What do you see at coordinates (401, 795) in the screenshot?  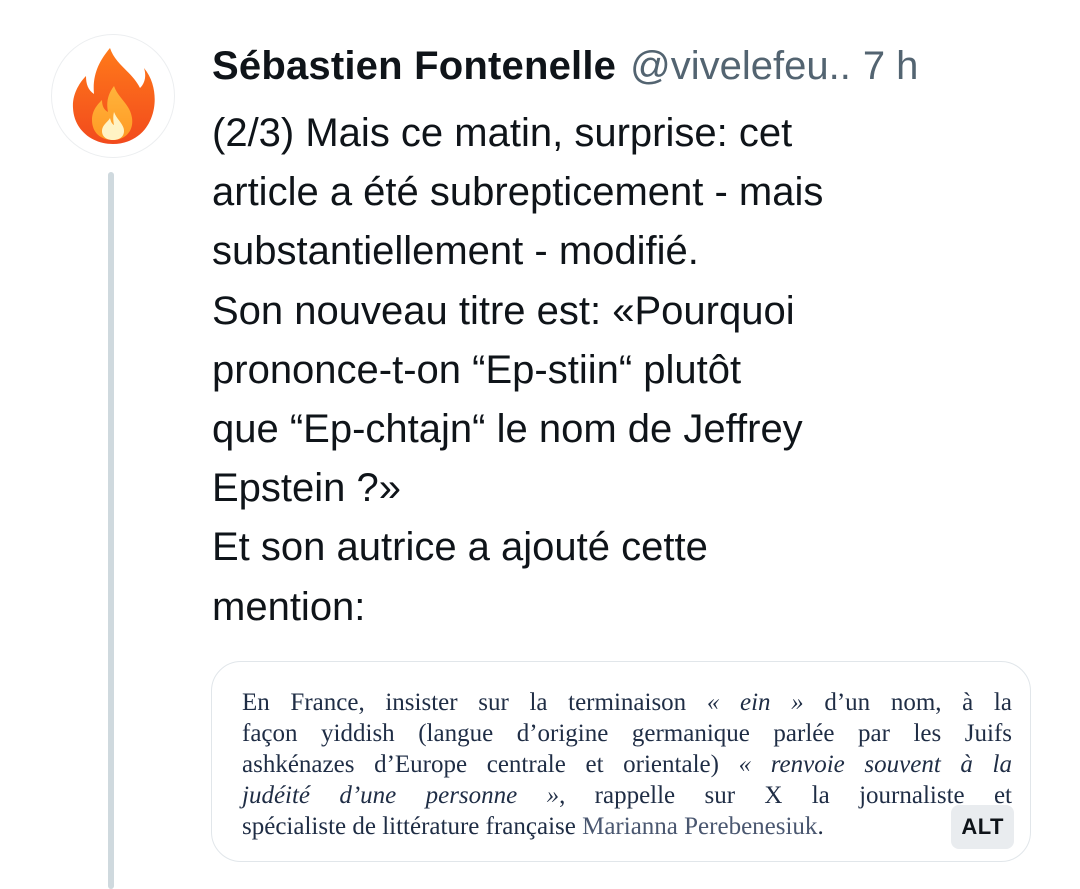 I see `excerpt-italic: judéité d’une personne »` at bounding box center [401, 795].